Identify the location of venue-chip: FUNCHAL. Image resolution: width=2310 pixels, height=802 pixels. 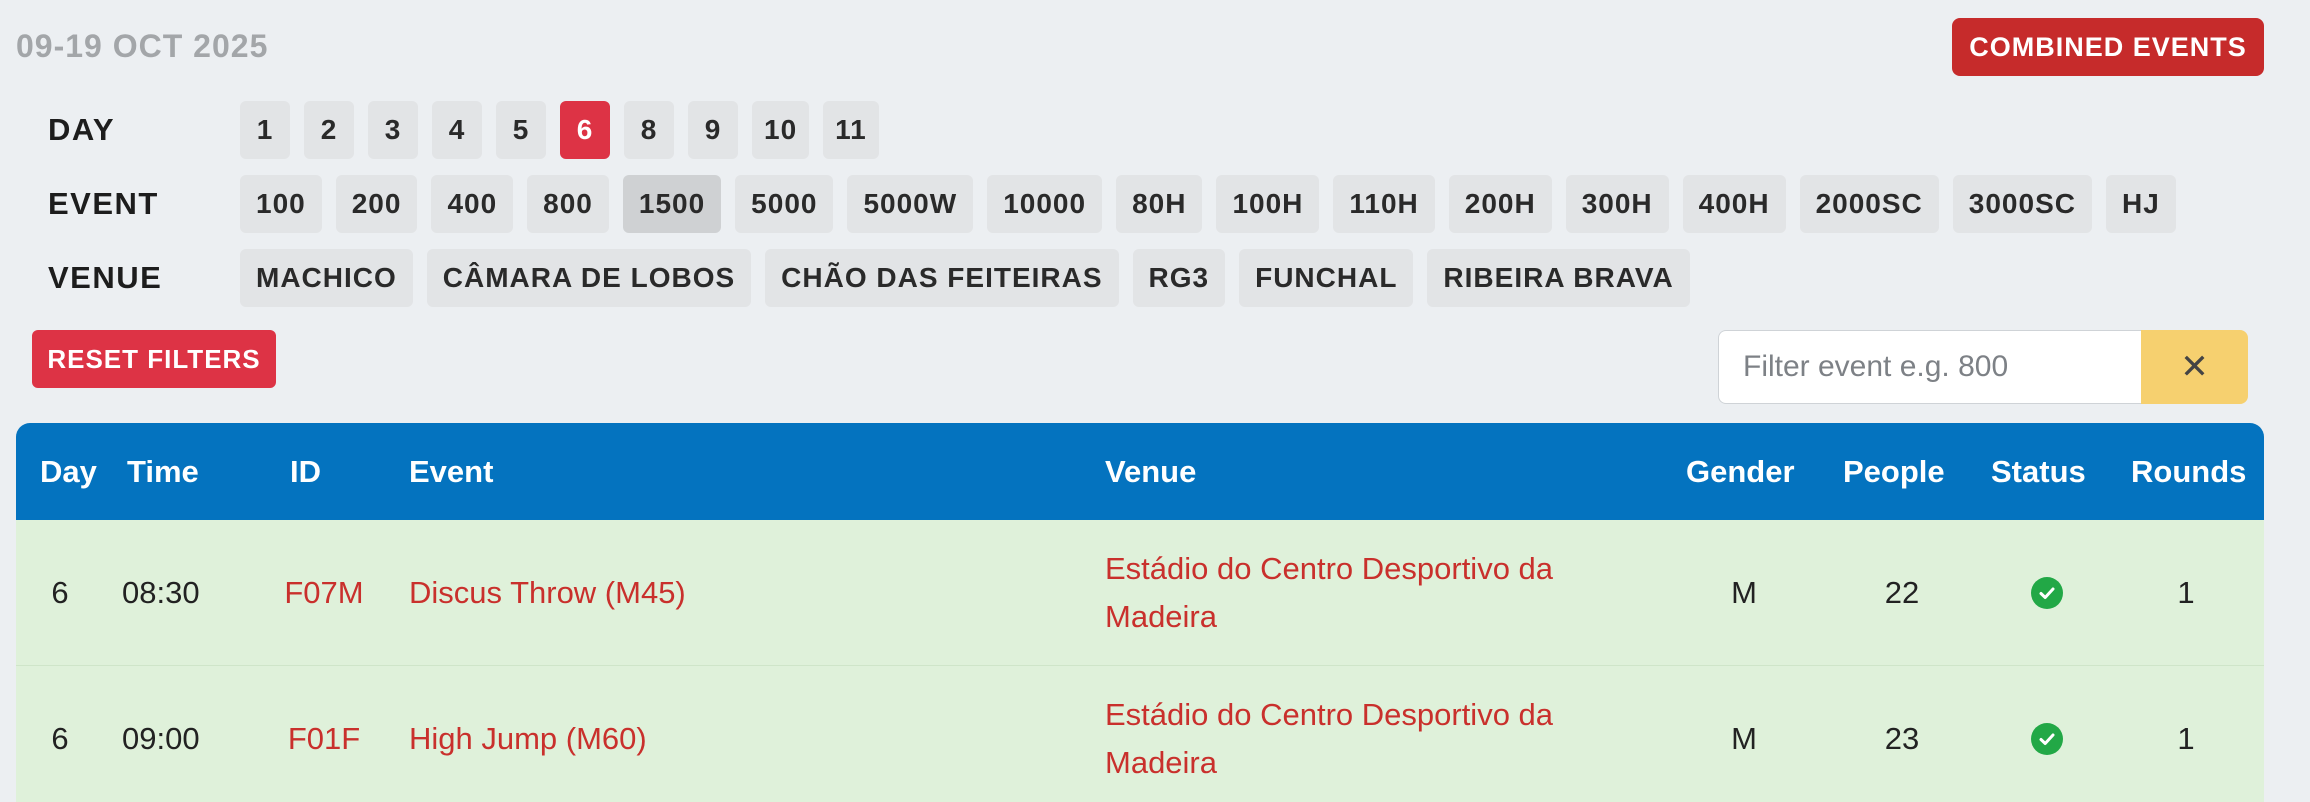
(1326, 278).